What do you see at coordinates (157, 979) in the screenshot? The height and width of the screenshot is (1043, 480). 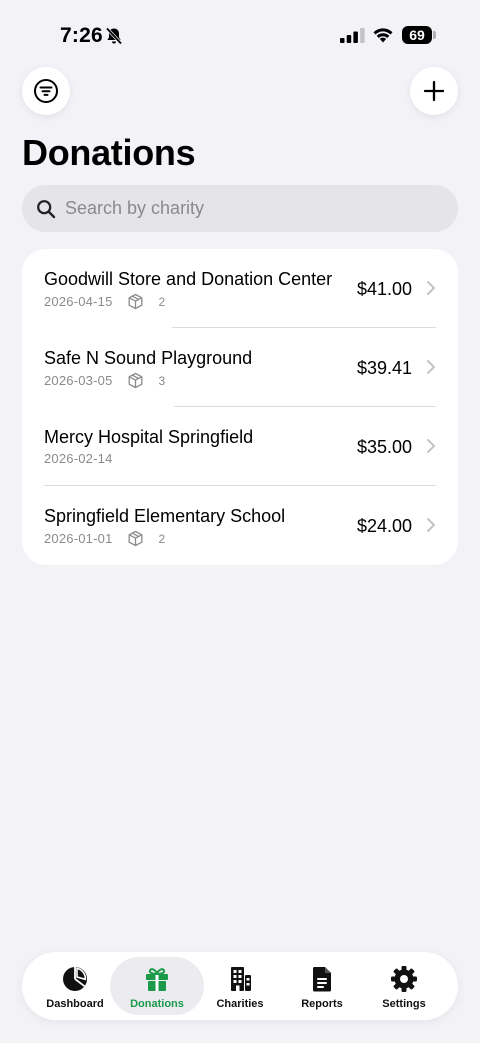 I see `gift-icon` at bounding box center [157, 979].